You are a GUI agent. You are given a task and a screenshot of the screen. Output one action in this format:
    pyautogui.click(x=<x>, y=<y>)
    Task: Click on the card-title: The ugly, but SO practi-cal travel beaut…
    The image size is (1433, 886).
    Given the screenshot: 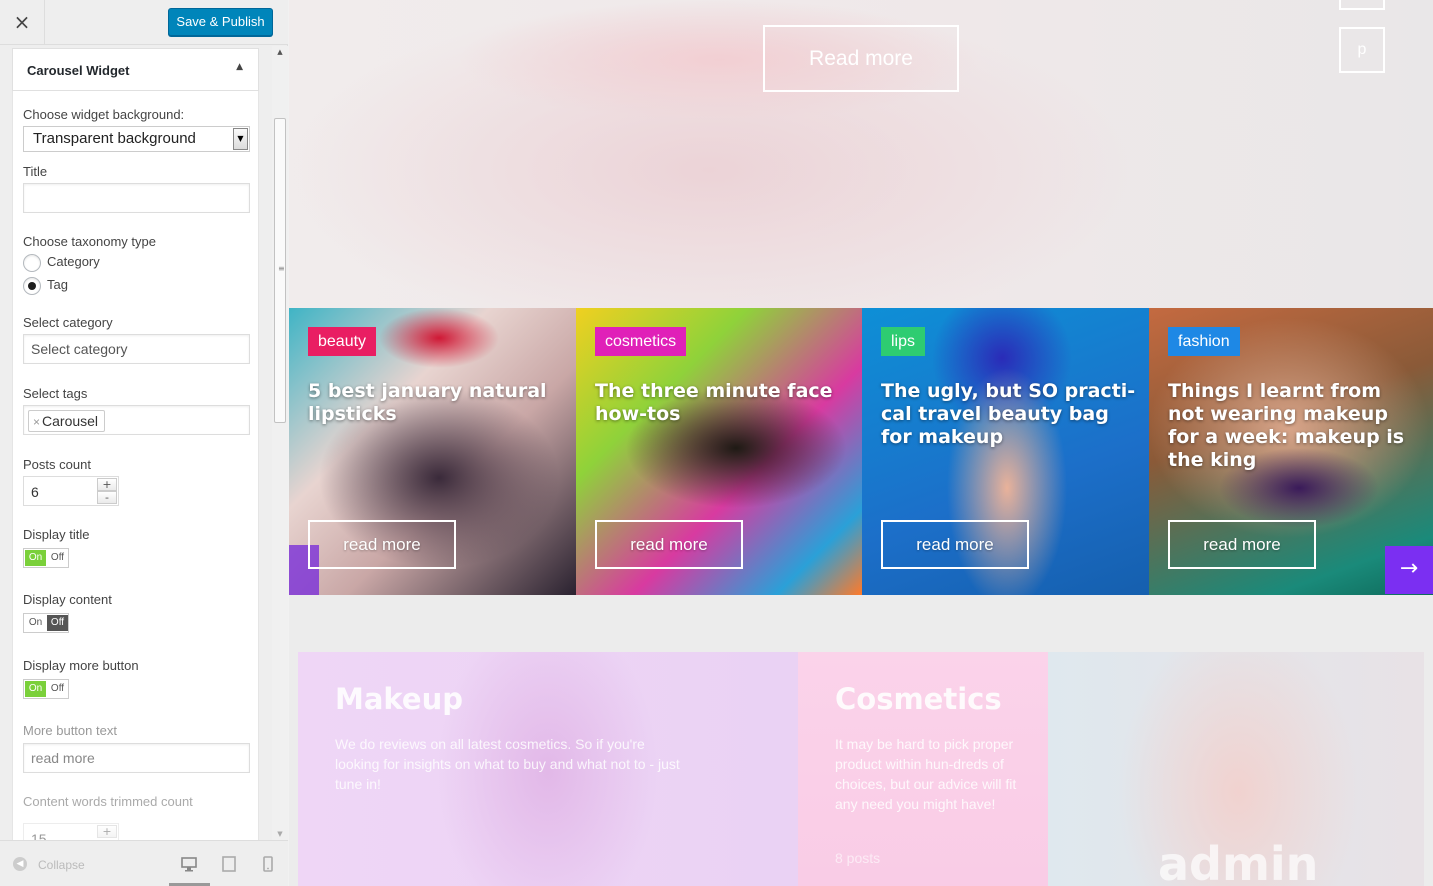 What is the action you would take?
    pyautogui.click(x=1008, y=414)
    